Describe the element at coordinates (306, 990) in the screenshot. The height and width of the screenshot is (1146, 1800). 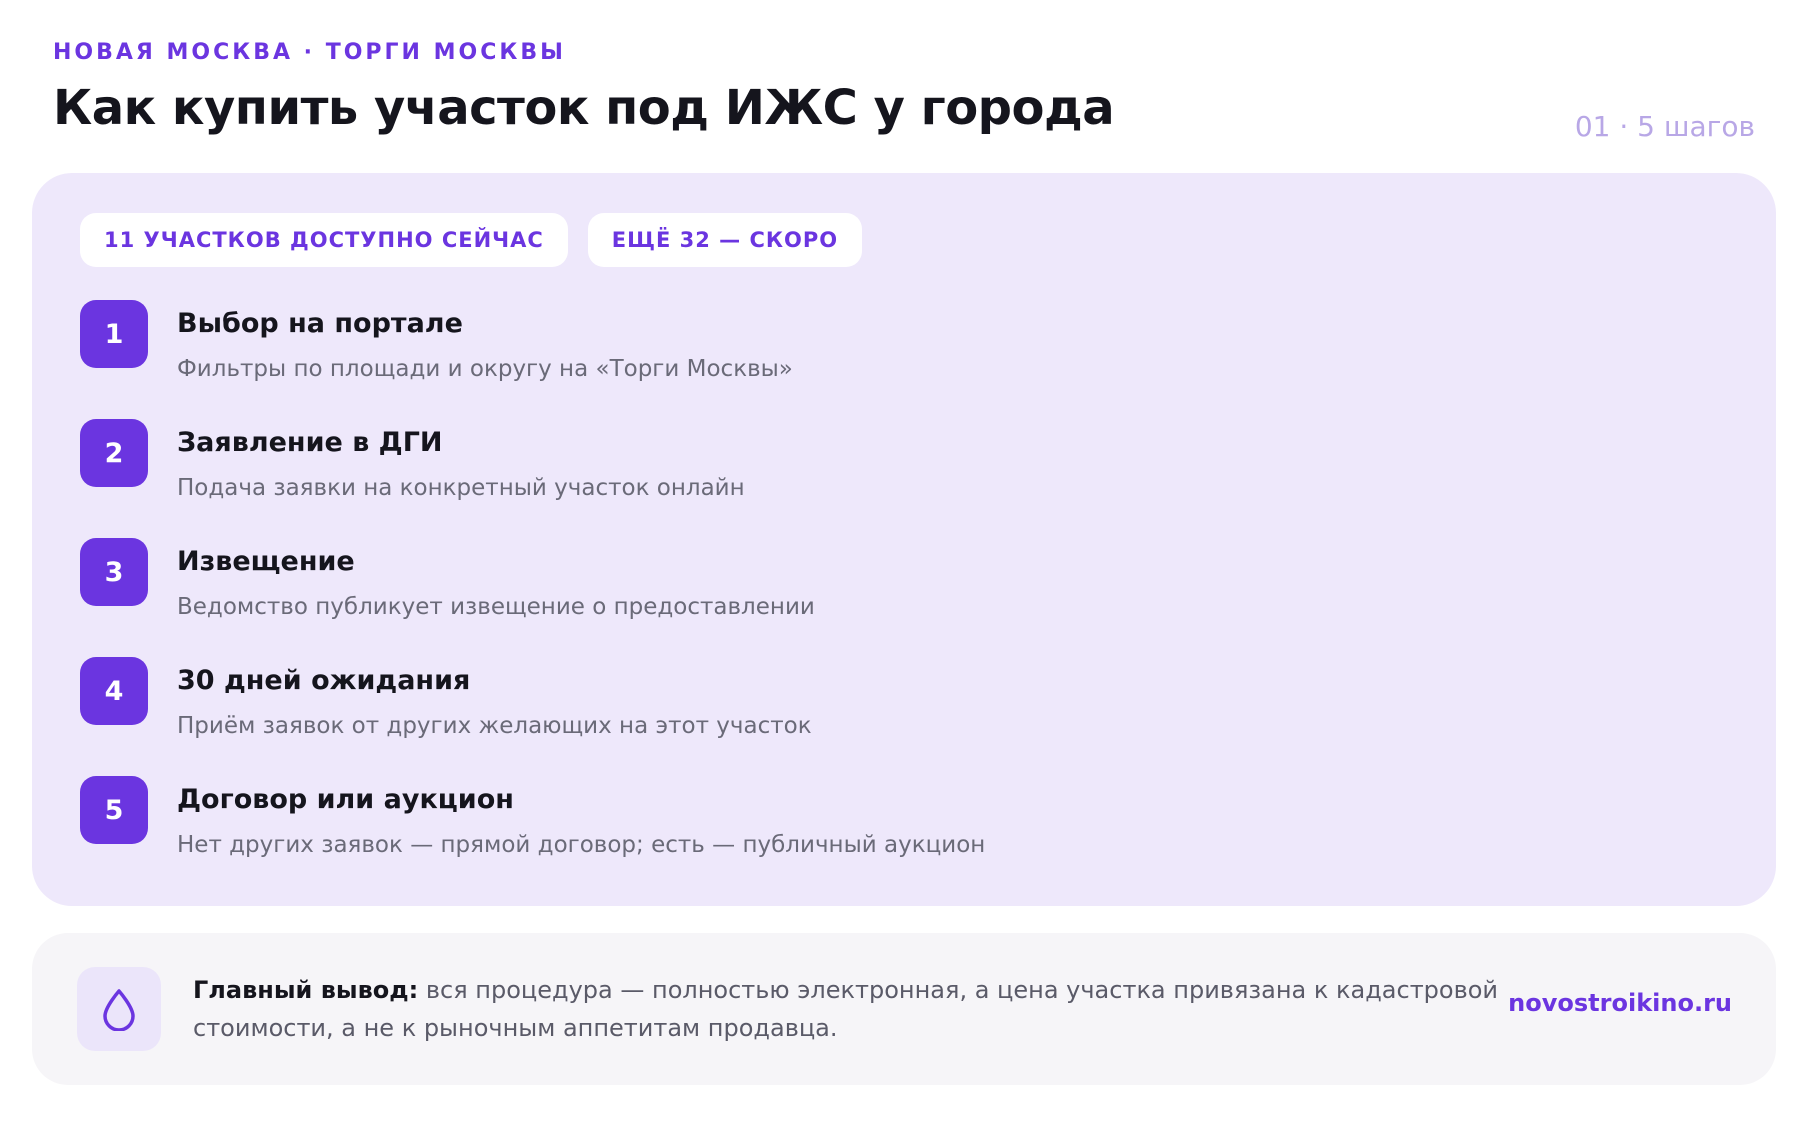
I see `summary-lead: Главный вывод:` at that location.